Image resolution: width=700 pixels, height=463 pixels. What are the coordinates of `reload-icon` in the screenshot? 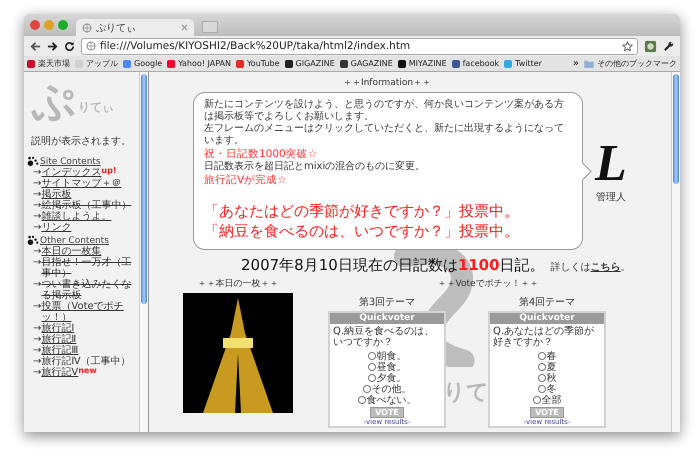 It's located at (69, 46).